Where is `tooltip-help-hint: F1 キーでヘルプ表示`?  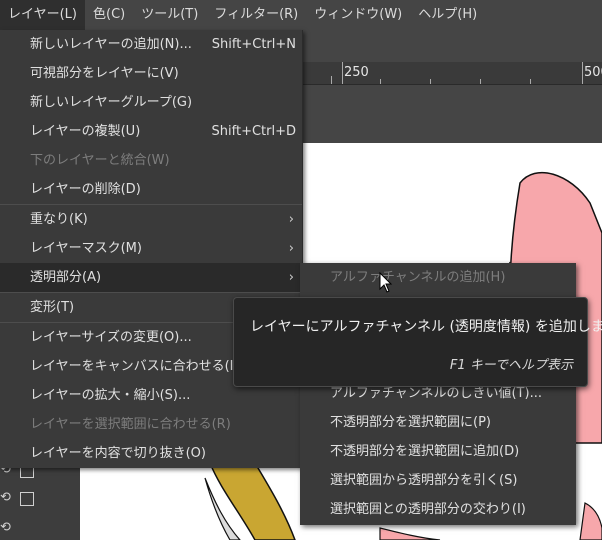 tooltip-help-hint: F1 キーでヘルプ表示 is located at coordinates (511, 365).